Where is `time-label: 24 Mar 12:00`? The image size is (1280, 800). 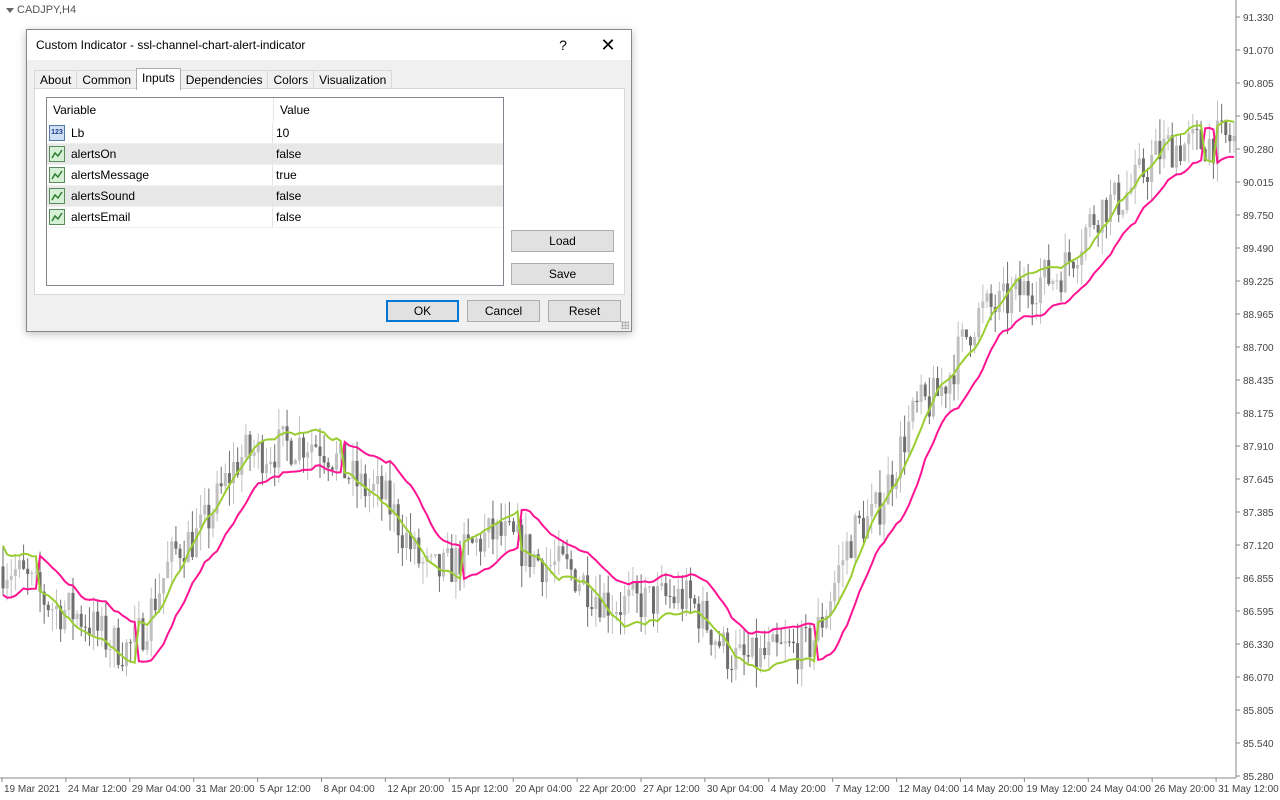
time-label: 24 Mar 12:00 is located at coordinates (97, 789).